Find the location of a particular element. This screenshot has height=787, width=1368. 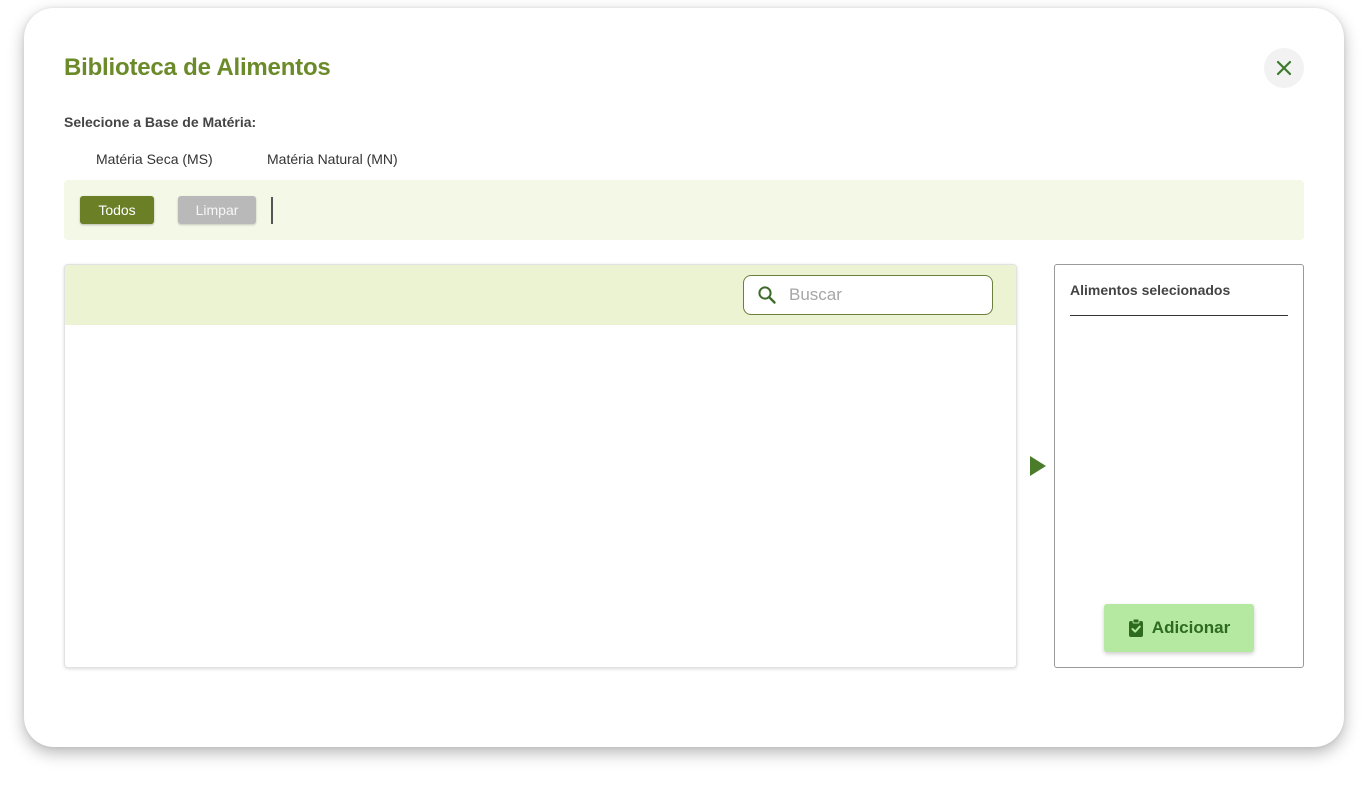

limpar-button: Limpar is located at coordinates (217, 210).